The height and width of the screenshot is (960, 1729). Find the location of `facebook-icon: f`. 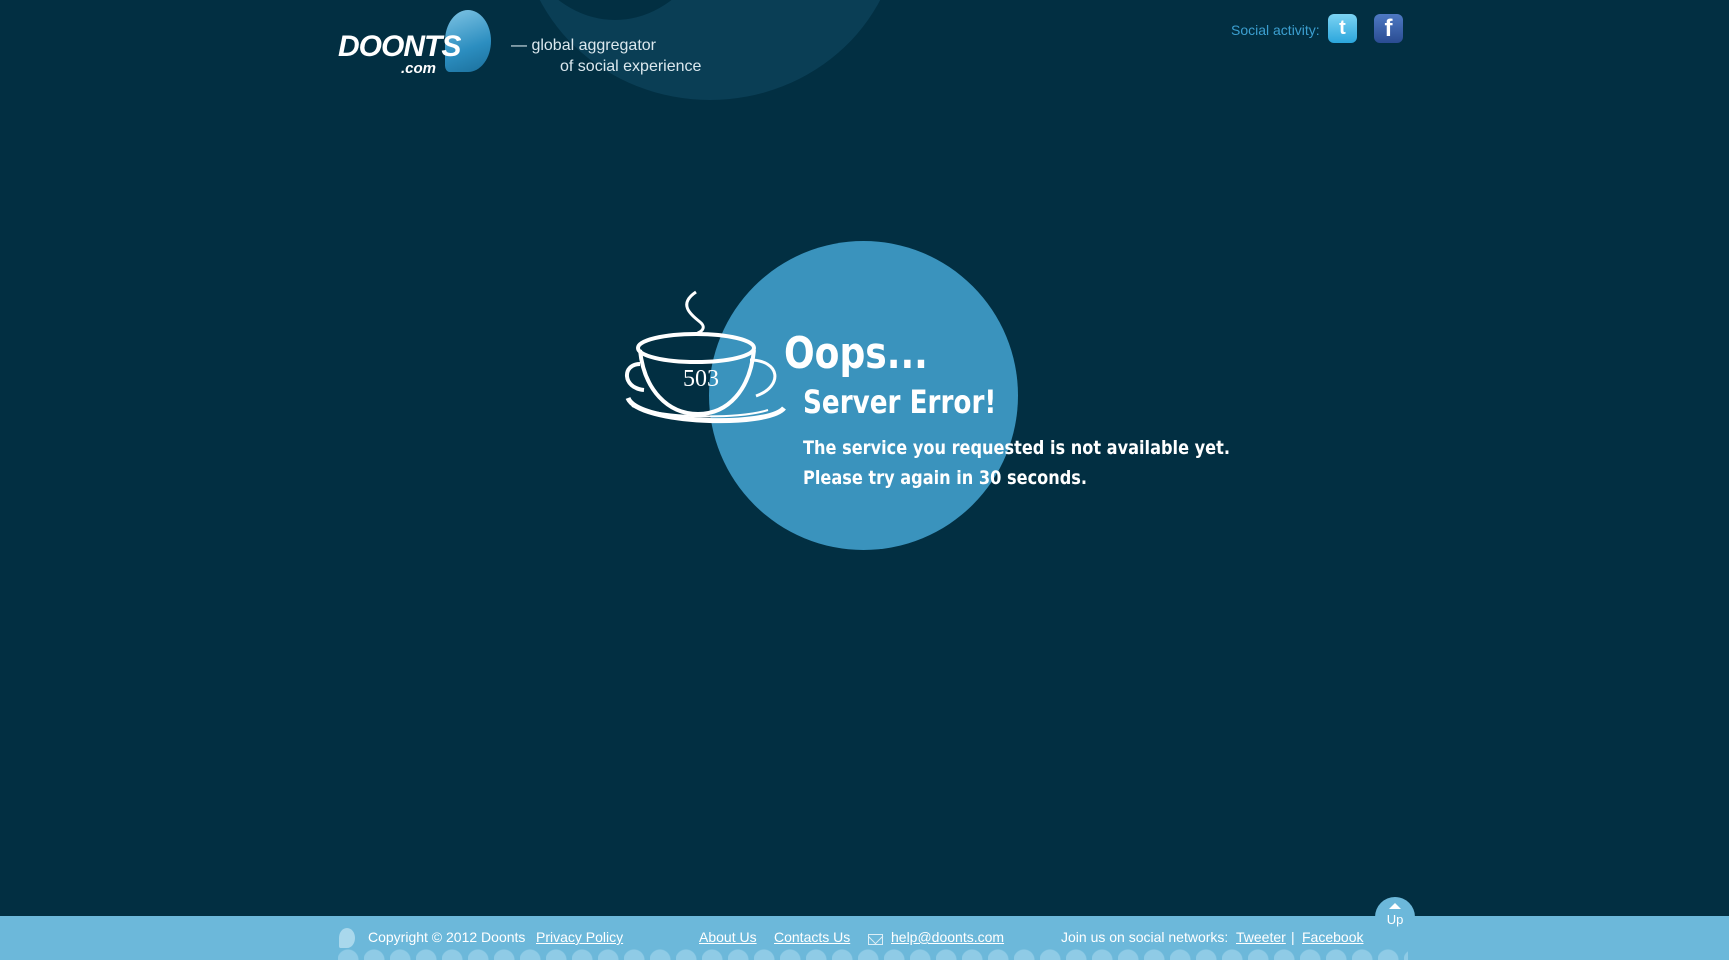

facebook-icon: f is located at coordinates (1388, 28).